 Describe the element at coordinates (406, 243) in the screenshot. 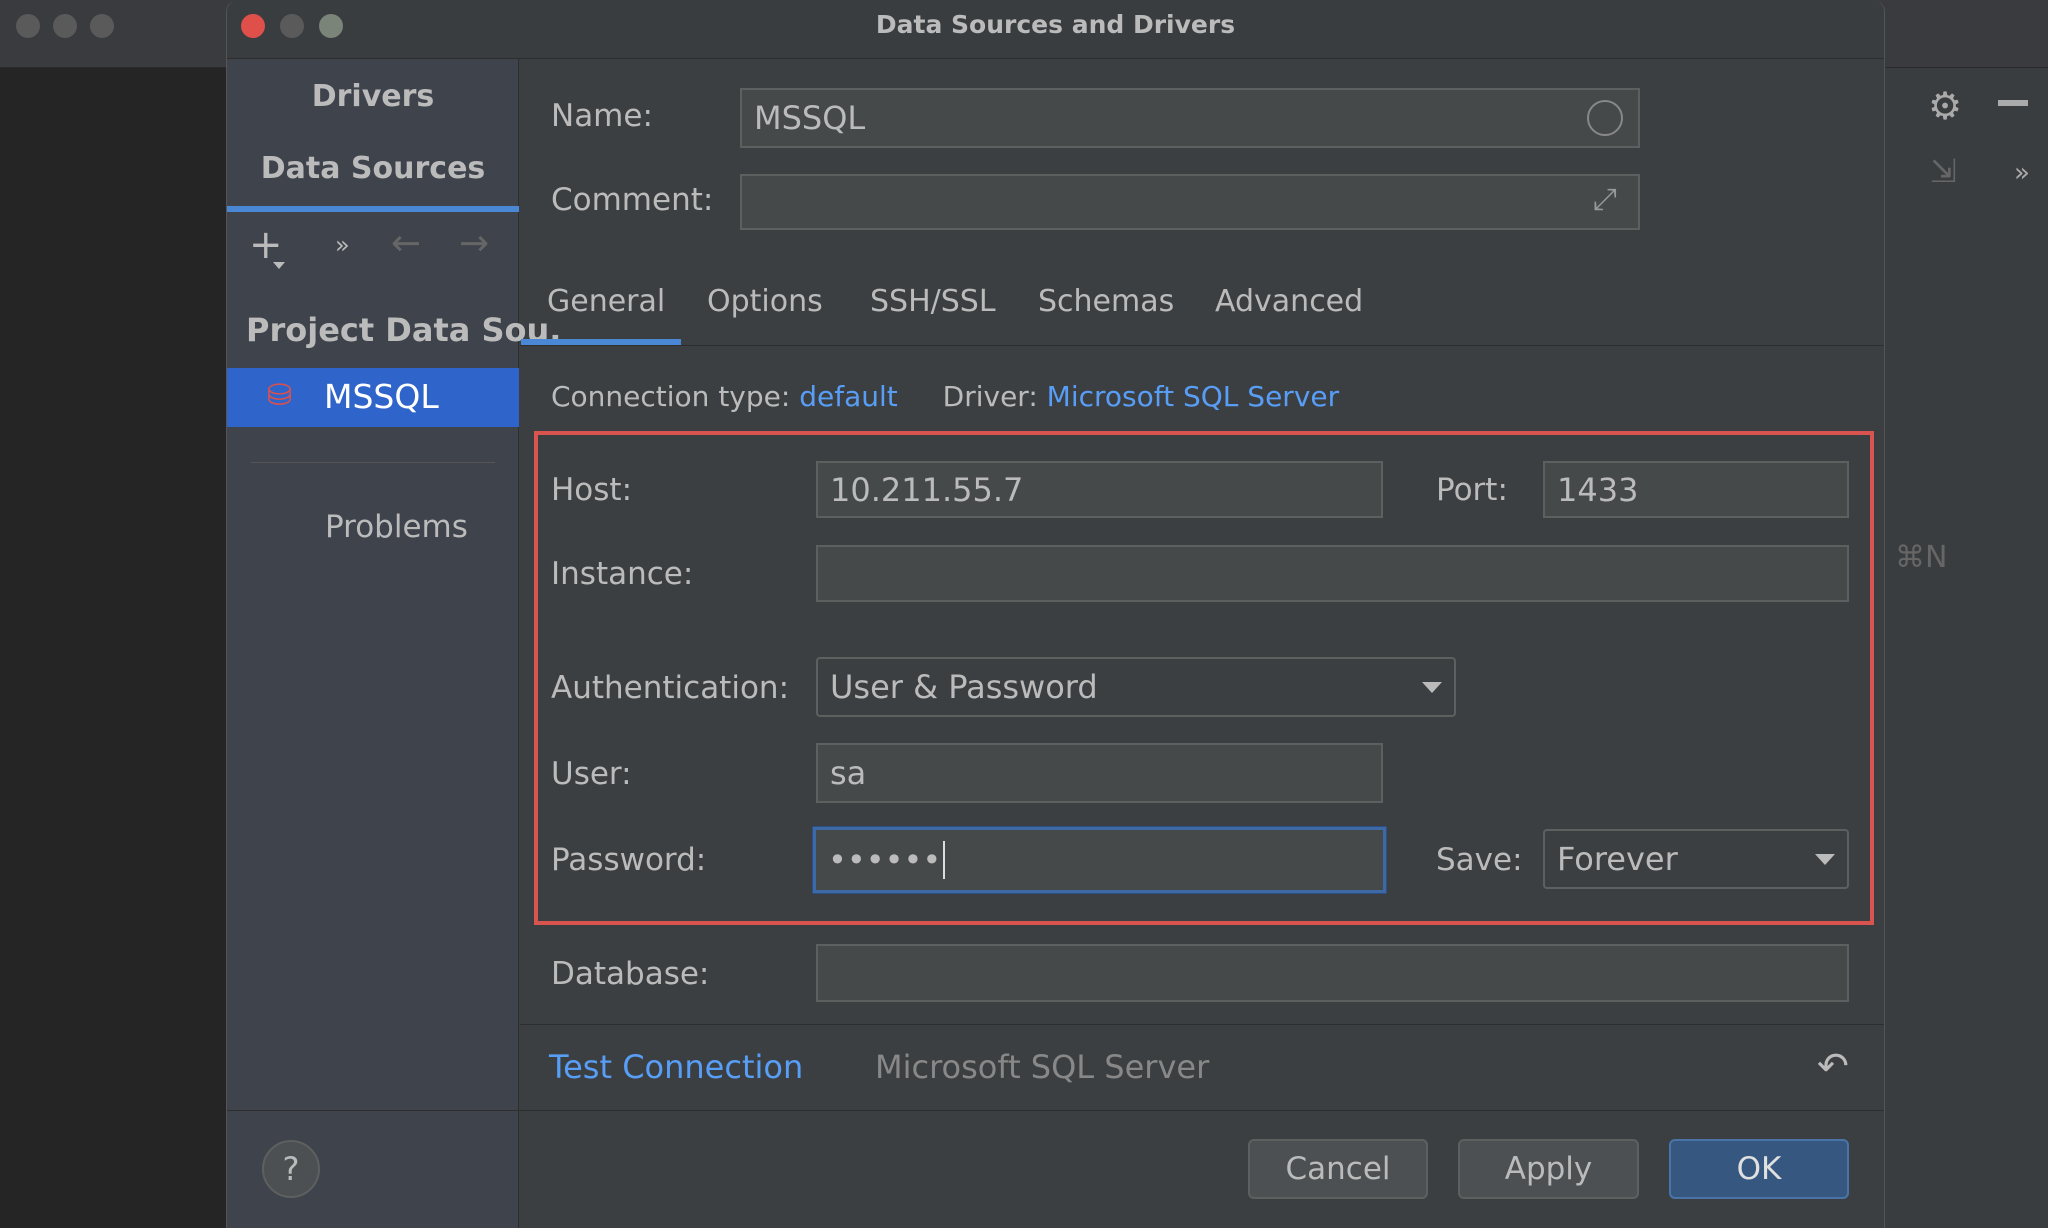

I see `back-arrow-icon: ←` at that location.